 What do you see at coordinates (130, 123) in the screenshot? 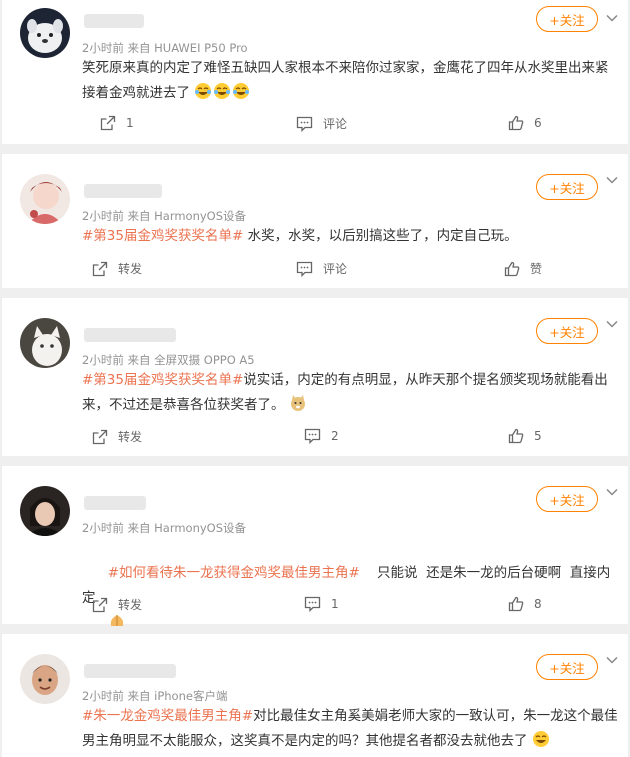
I see `share-count: 1` at bounding box center [130, 123].